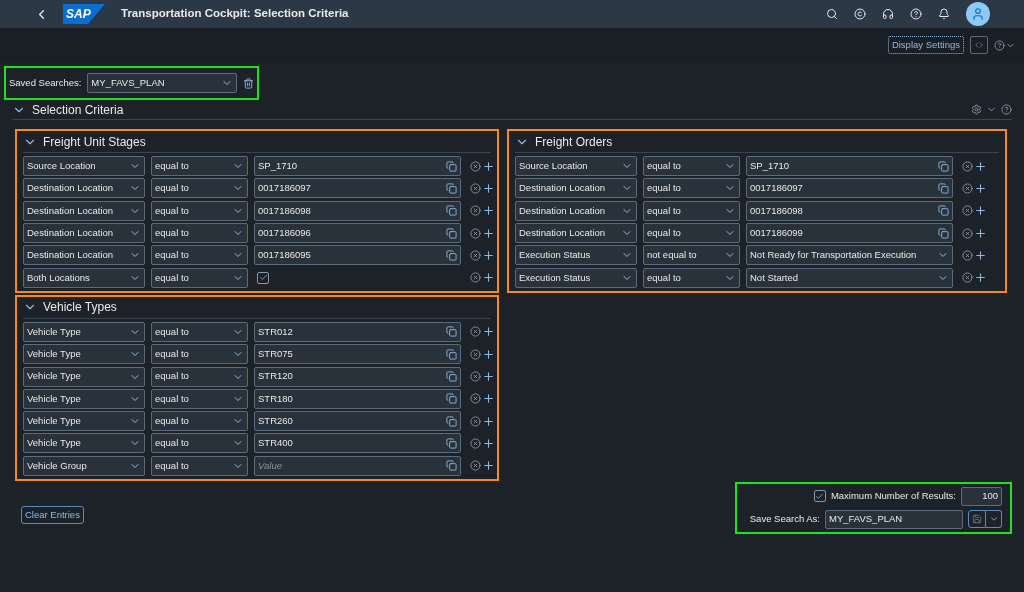 Image resolution: width=1024 pixels, height=592 pixels. Describe the element at coordinates (357, 398) in the screenshot. I see `value-field: STR180` at that location.